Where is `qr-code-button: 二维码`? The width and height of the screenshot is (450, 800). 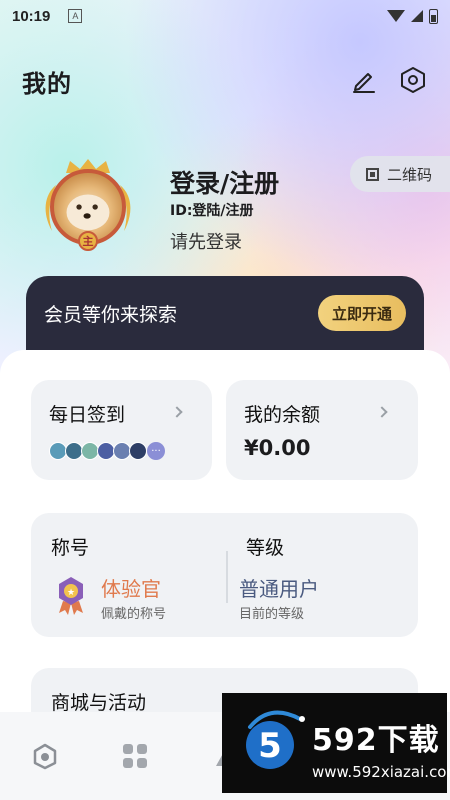
qr-code-button: 二维码 is located at coordinates (400, 174).